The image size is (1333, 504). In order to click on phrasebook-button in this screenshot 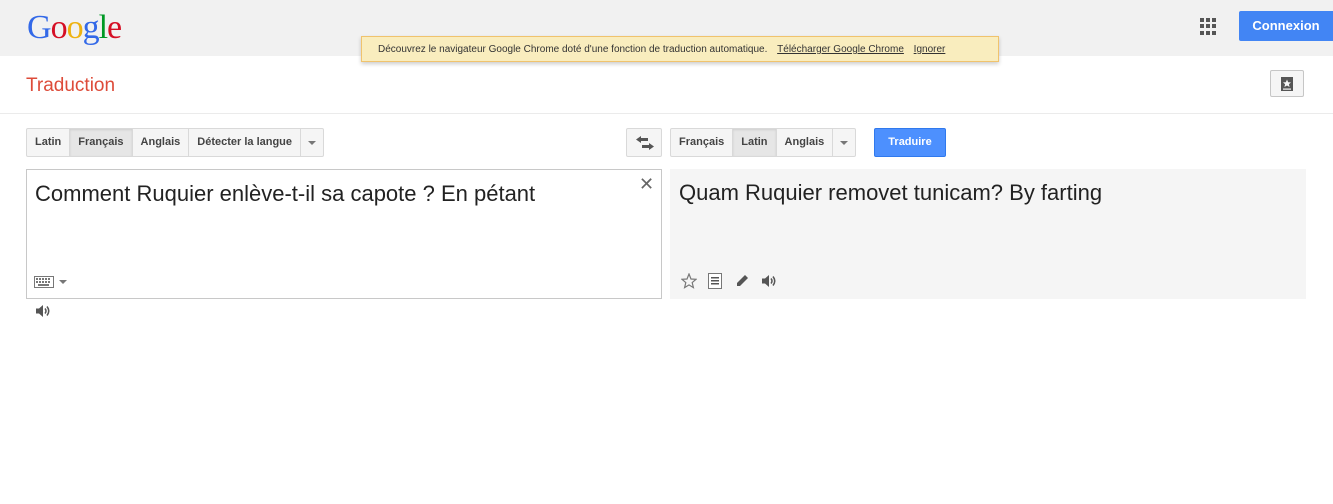, I will do `click(1287, 83)`.